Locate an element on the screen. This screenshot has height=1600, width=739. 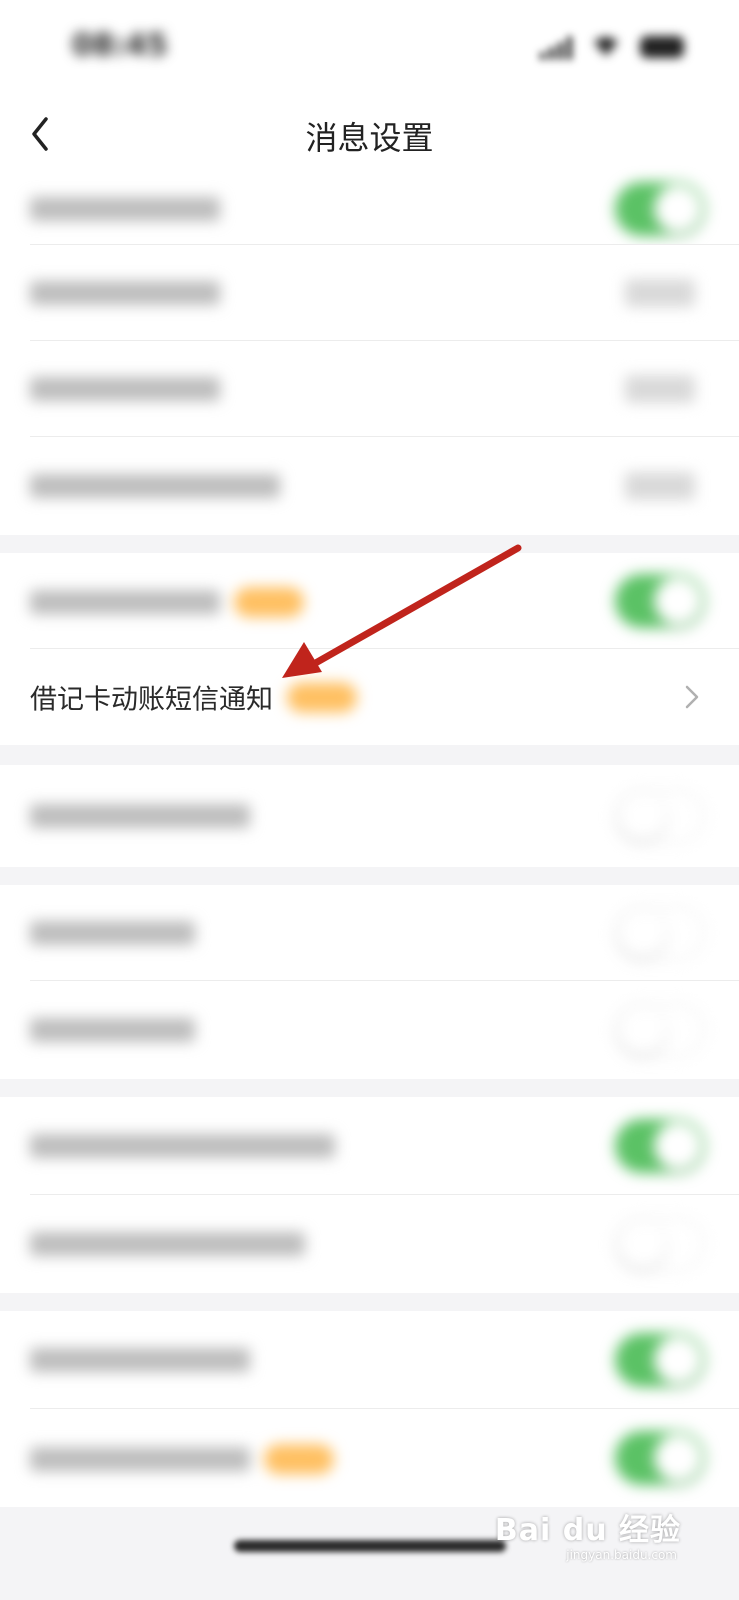
watermark-logo: Bai du 经验 is located at coordinates (587, 1530).